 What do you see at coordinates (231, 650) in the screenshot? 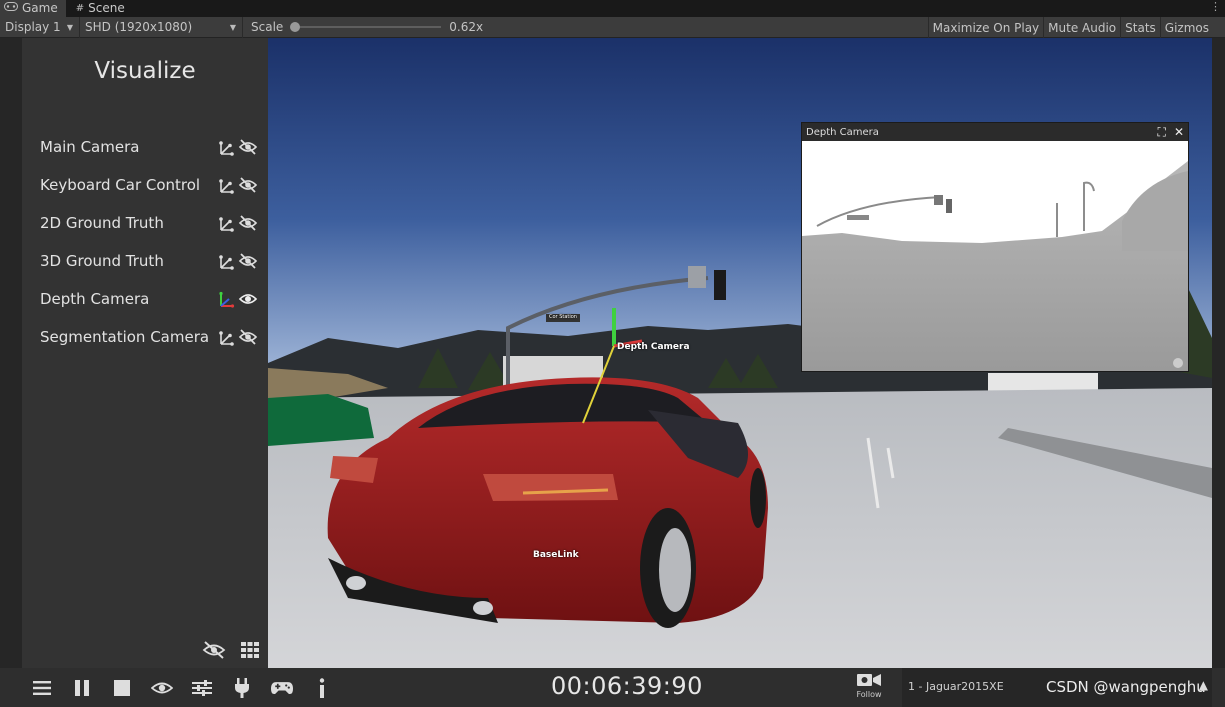
I see `visualize-panel-footer` at bounding box center [231, 650].